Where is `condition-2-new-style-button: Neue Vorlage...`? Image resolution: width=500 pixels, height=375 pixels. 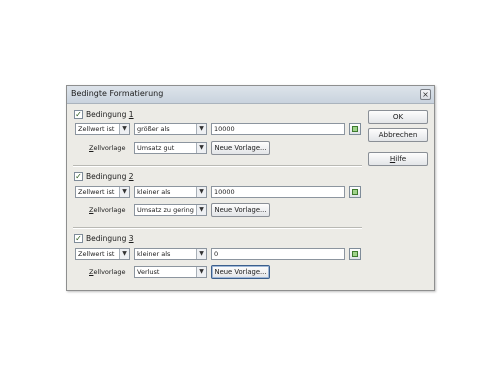
condition-2-new-style-button: Neue Vorlage... is located at coordinates (240, 210).